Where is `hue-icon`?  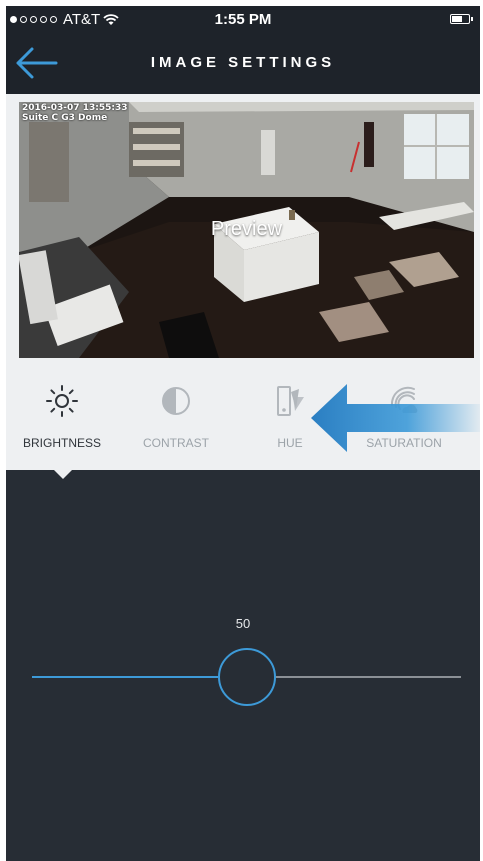
hue-icon is located at coordinates (290, 401).